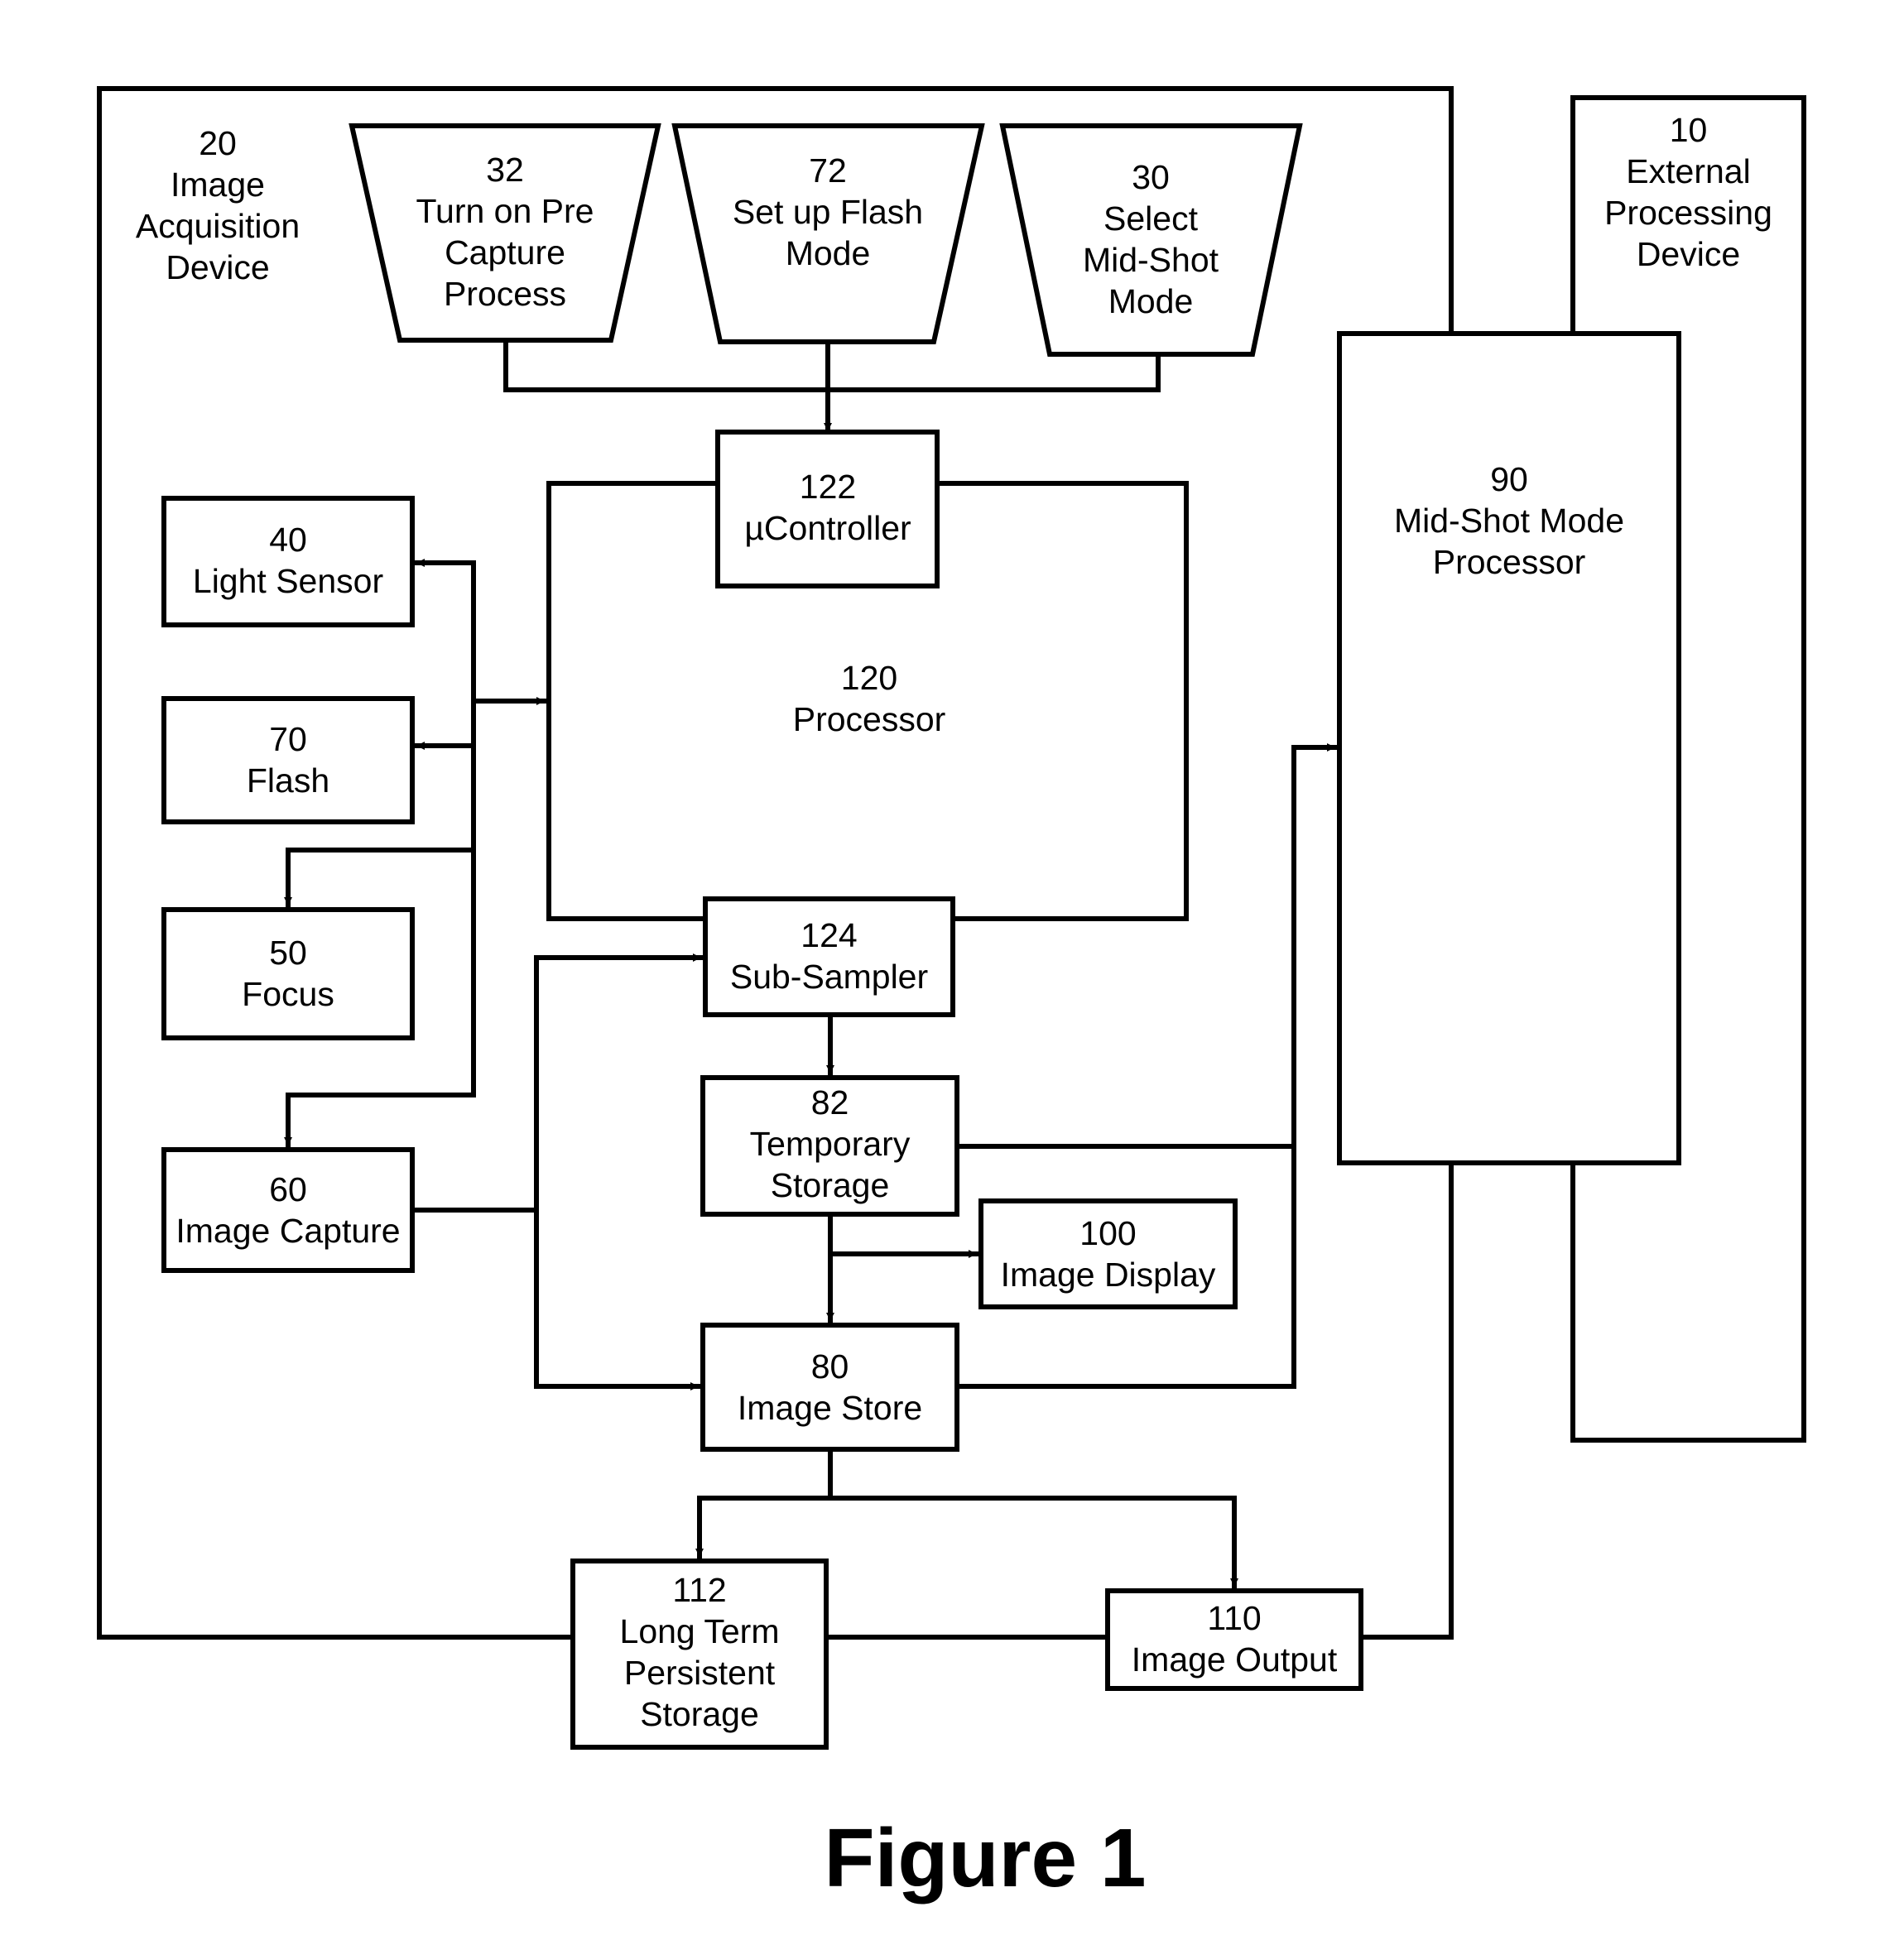 The width and height of the screenshot is (1904, 1950). I want to click on flash-label: 70 Flash, so click(288, 759).